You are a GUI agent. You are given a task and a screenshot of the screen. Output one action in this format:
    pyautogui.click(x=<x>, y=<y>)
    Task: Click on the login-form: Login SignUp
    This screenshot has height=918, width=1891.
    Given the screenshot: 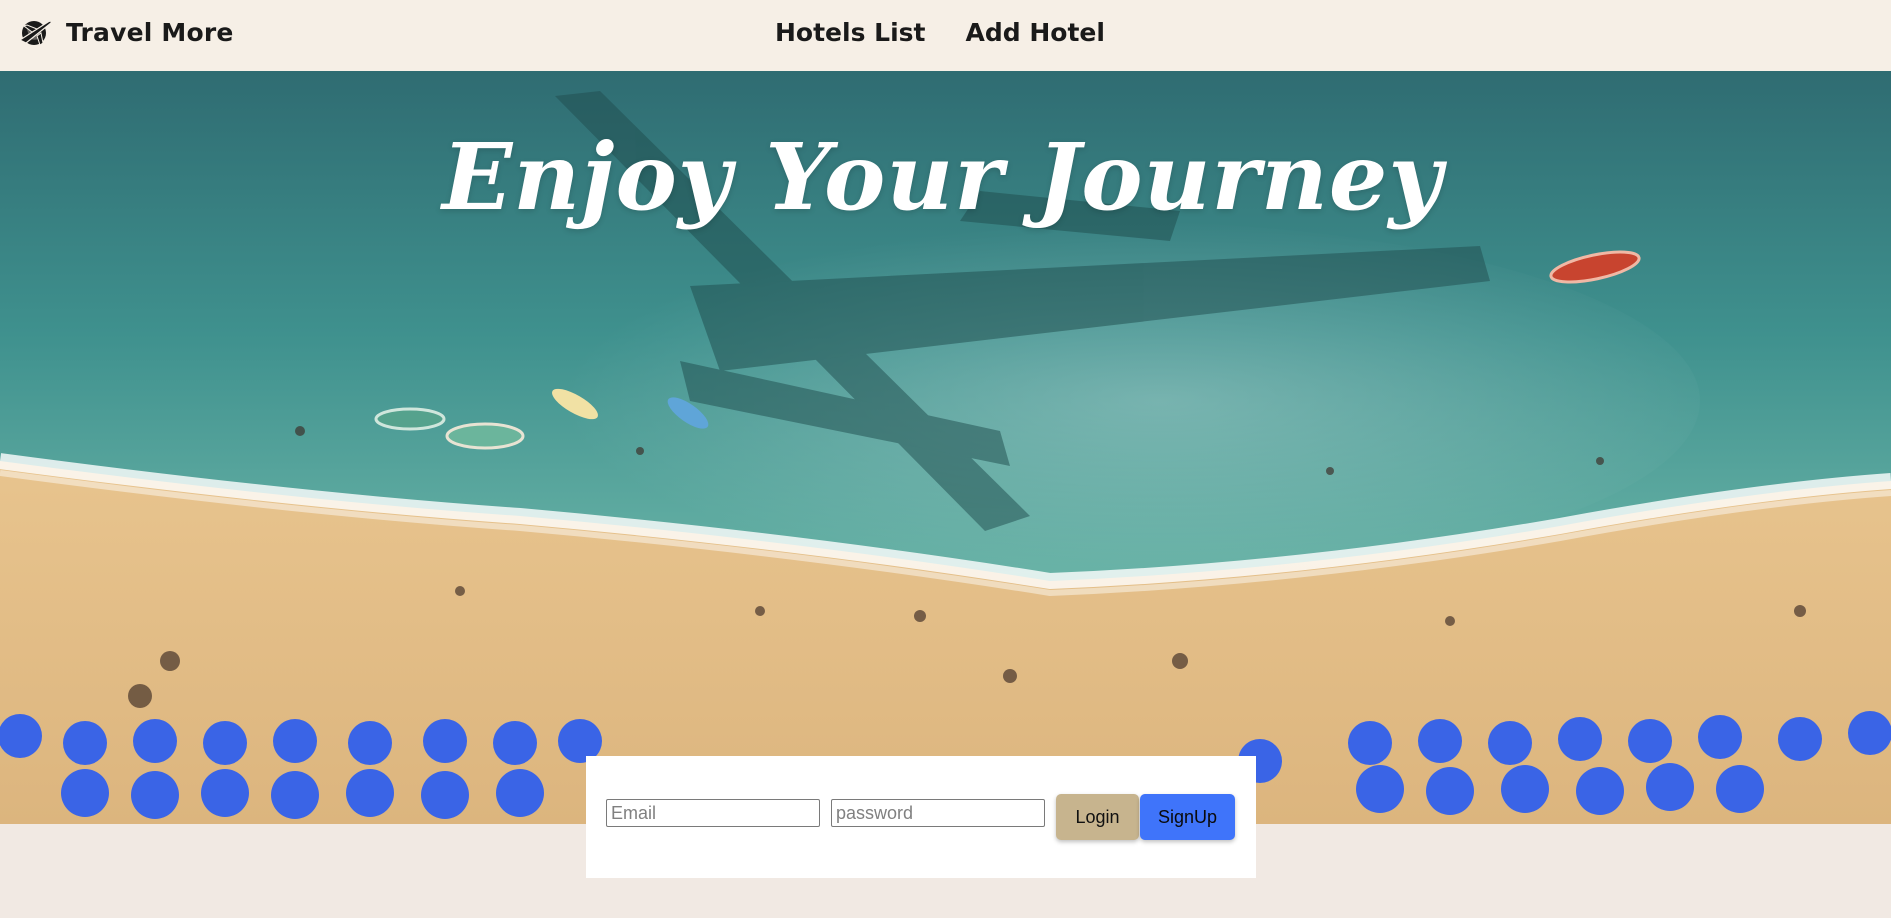 What is the action you would take?
    pyautogui.click(x=921, y=817)
    